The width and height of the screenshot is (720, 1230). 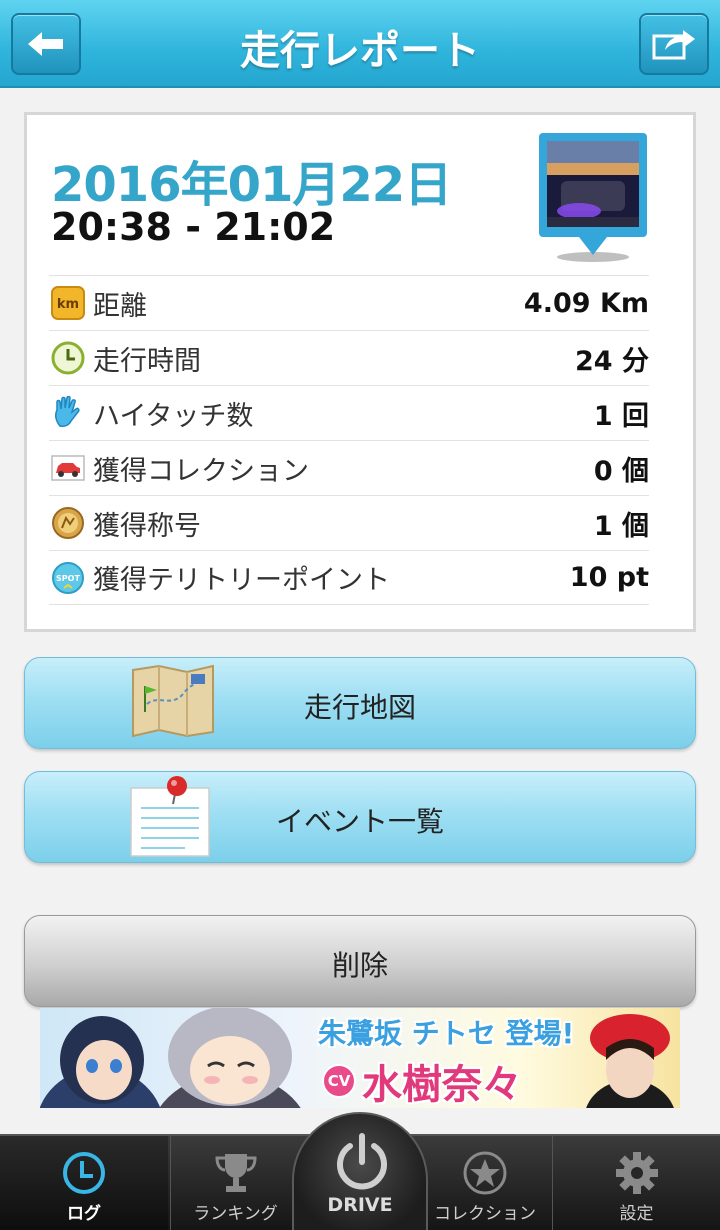 I want to click on stat-row-territory-points: SPOT 獲得テリトリーポイント 10 pt, so click(x=349, y=577).